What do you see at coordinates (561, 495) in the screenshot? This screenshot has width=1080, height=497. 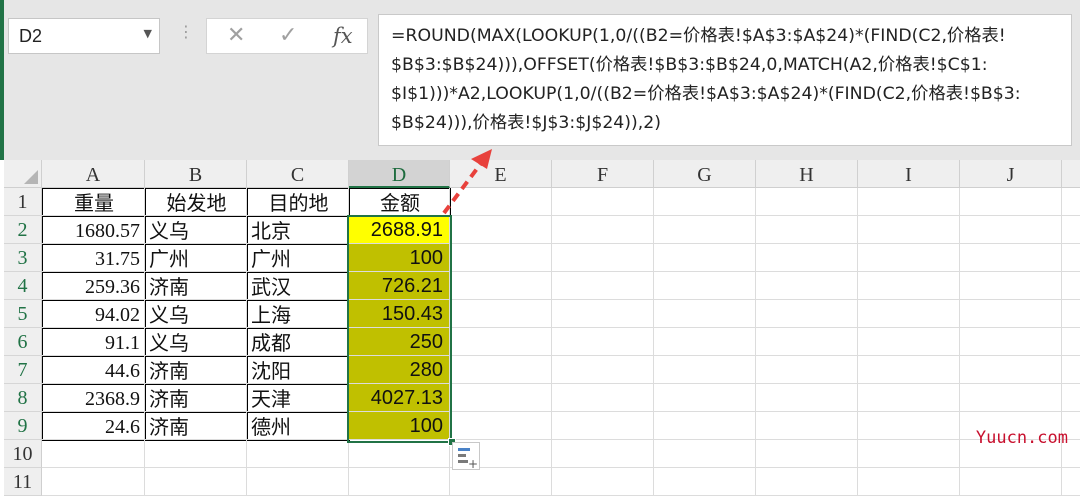 I see `grid-line-horizontal` at bounding box center [561, 495].